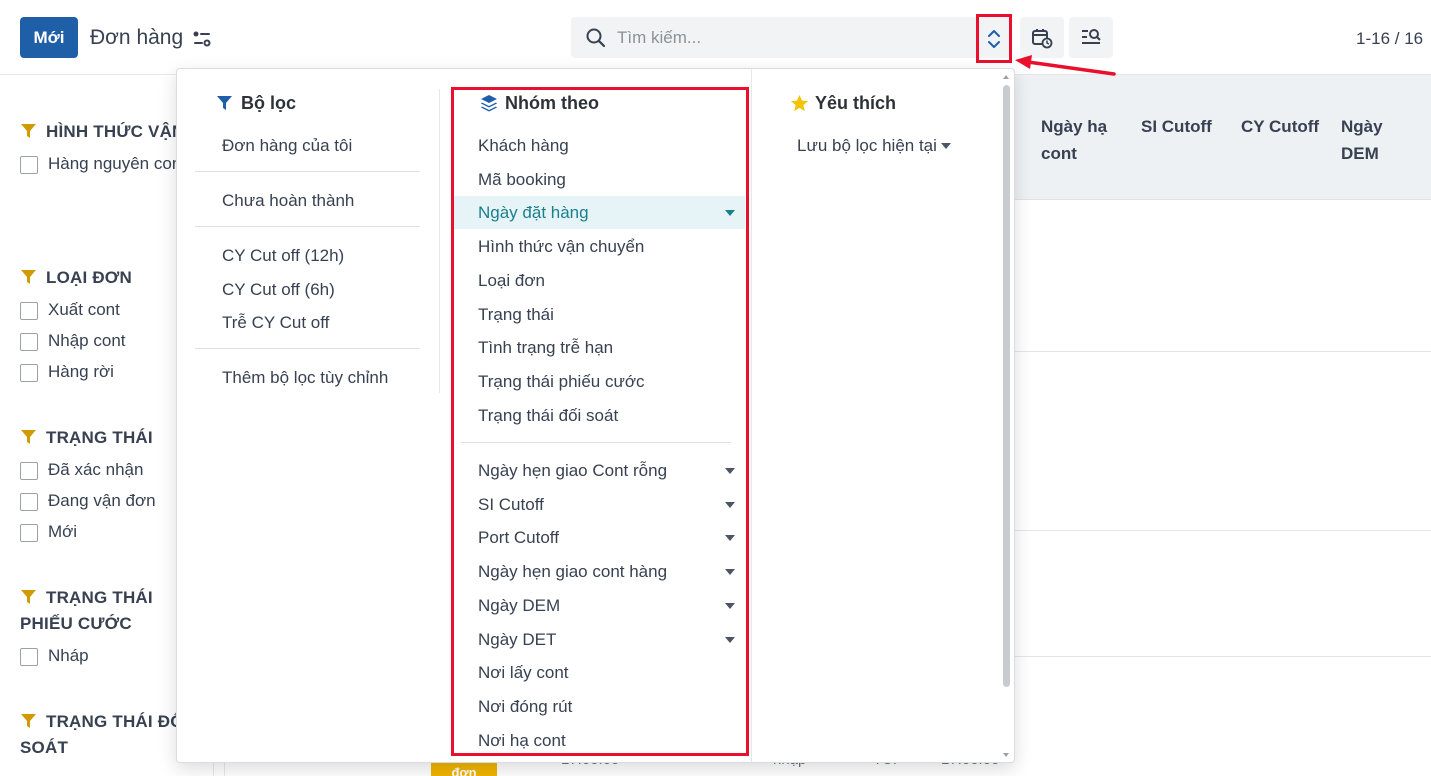 This screenshot has height=776, width=1431. Describe the element at coordinates (102, 500) in the screenshot. I see `sidebar-option-label: Đang vận đơn` at that location.